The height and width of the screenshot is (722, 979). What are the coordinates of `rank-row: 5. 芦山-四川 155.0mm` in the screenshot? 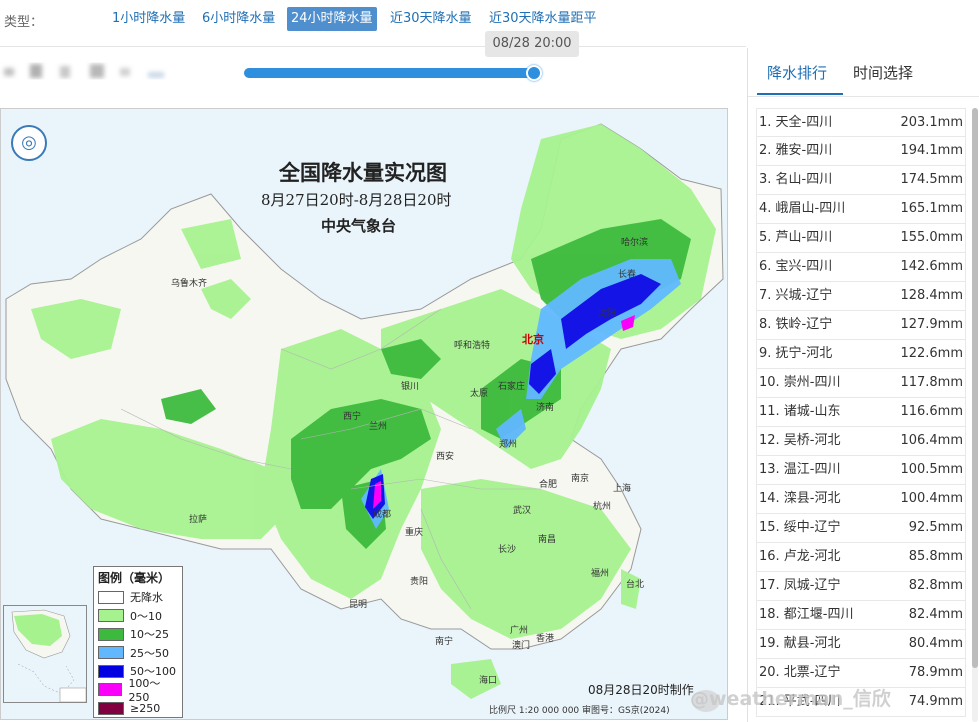 It's located at (861, 238).